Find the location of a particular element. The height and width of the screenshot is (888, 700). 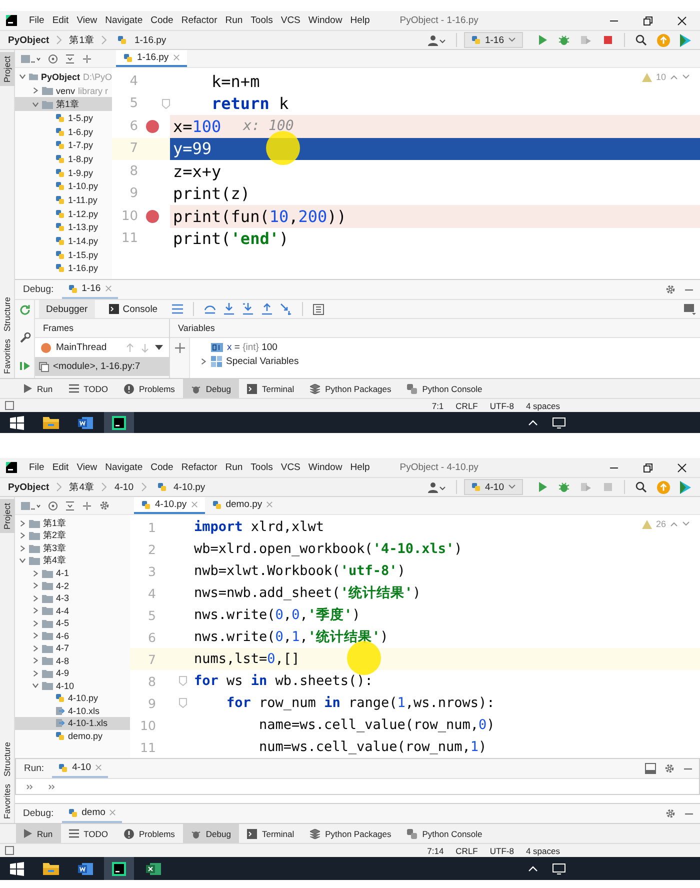

run-to-cursor-icon is located at coordinates (286, 309).